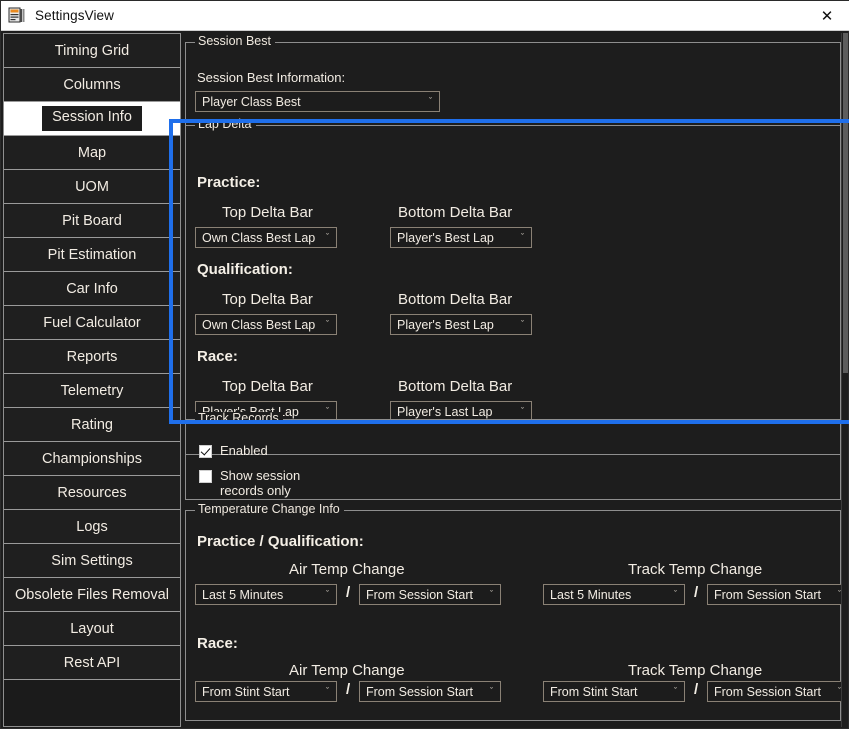  Describe the element at coordinates (455, 212) in the screenshot. I see `lap-delta-practice-bottom-label: Bottom Delta Bar` at that location.